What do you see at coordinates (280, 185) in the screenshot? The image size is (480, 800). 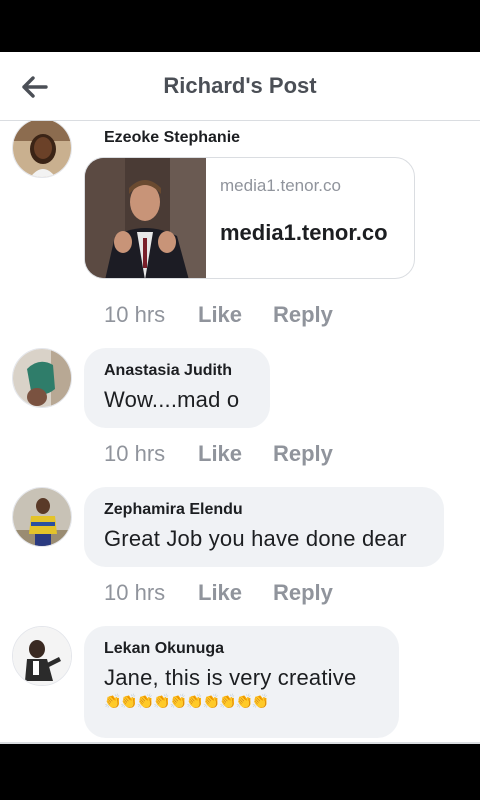 I see `link-domain: media1.tenor.co` at bounding box center [280, 185].